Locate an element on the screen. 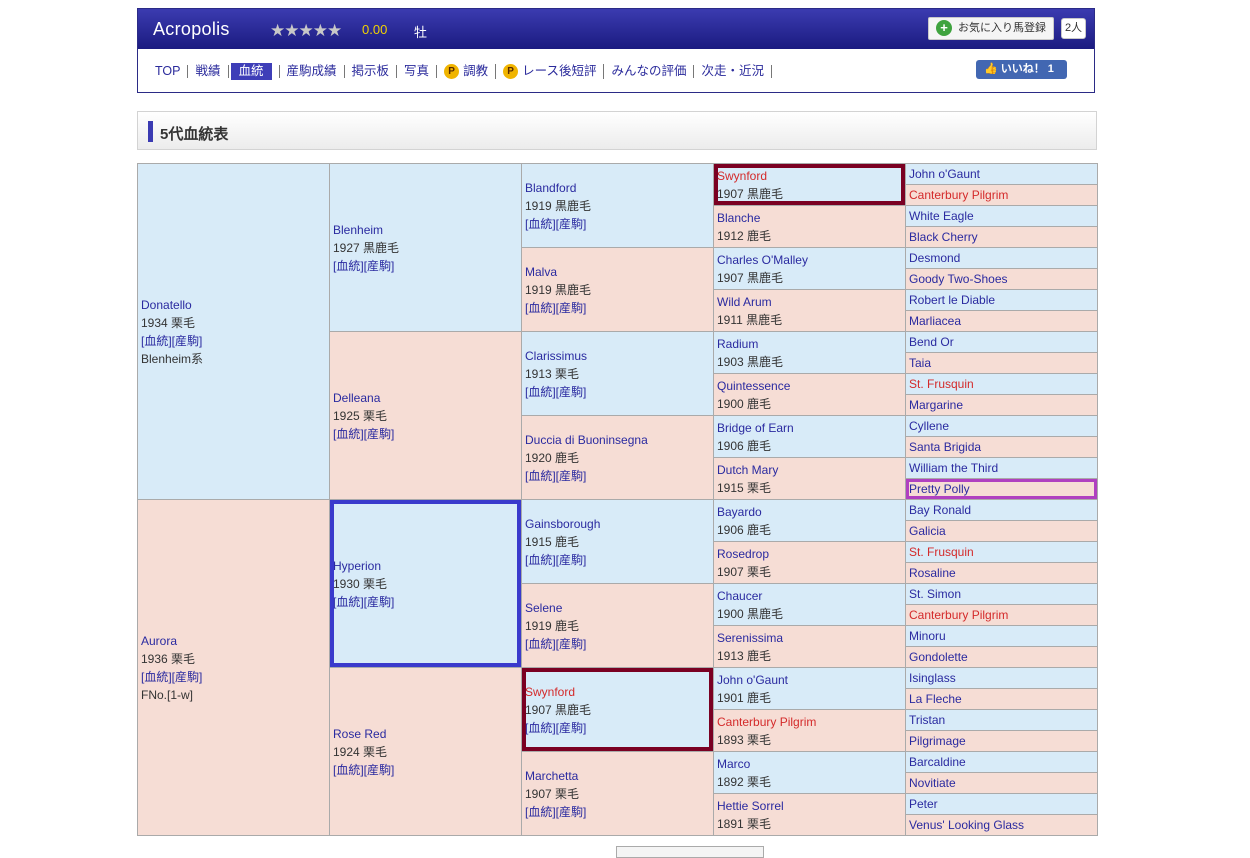  horse-link: Dutch Mary is located at coordinates (811, 470).